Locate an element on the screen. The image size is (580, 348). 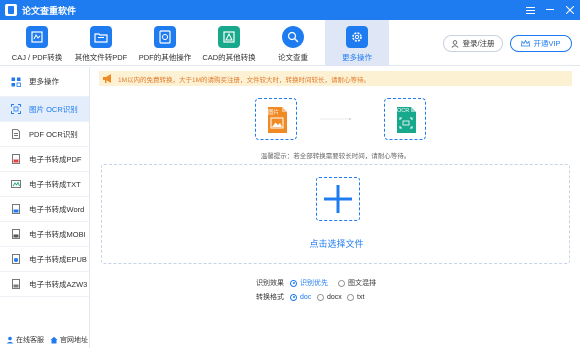
sidebar-item-ebook-epub: 电子书转成EPUB is located at coordinates (44, 259).